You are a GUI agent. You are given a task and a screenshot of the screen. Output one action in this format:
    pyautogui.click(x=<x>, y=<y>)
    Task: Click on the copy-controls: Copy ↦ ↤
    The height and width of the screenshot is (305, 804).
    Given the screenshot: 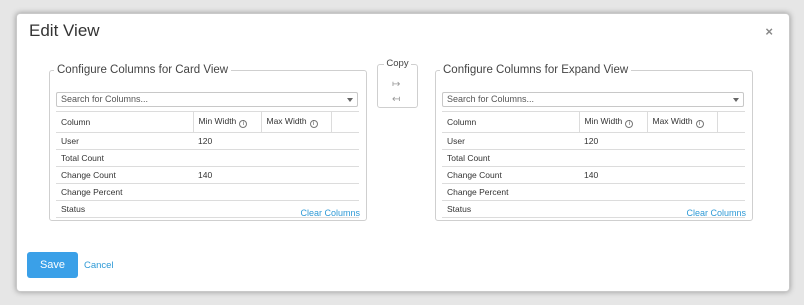 What is the action you would take?
    pyautogui.click(x=397, y=83)
    